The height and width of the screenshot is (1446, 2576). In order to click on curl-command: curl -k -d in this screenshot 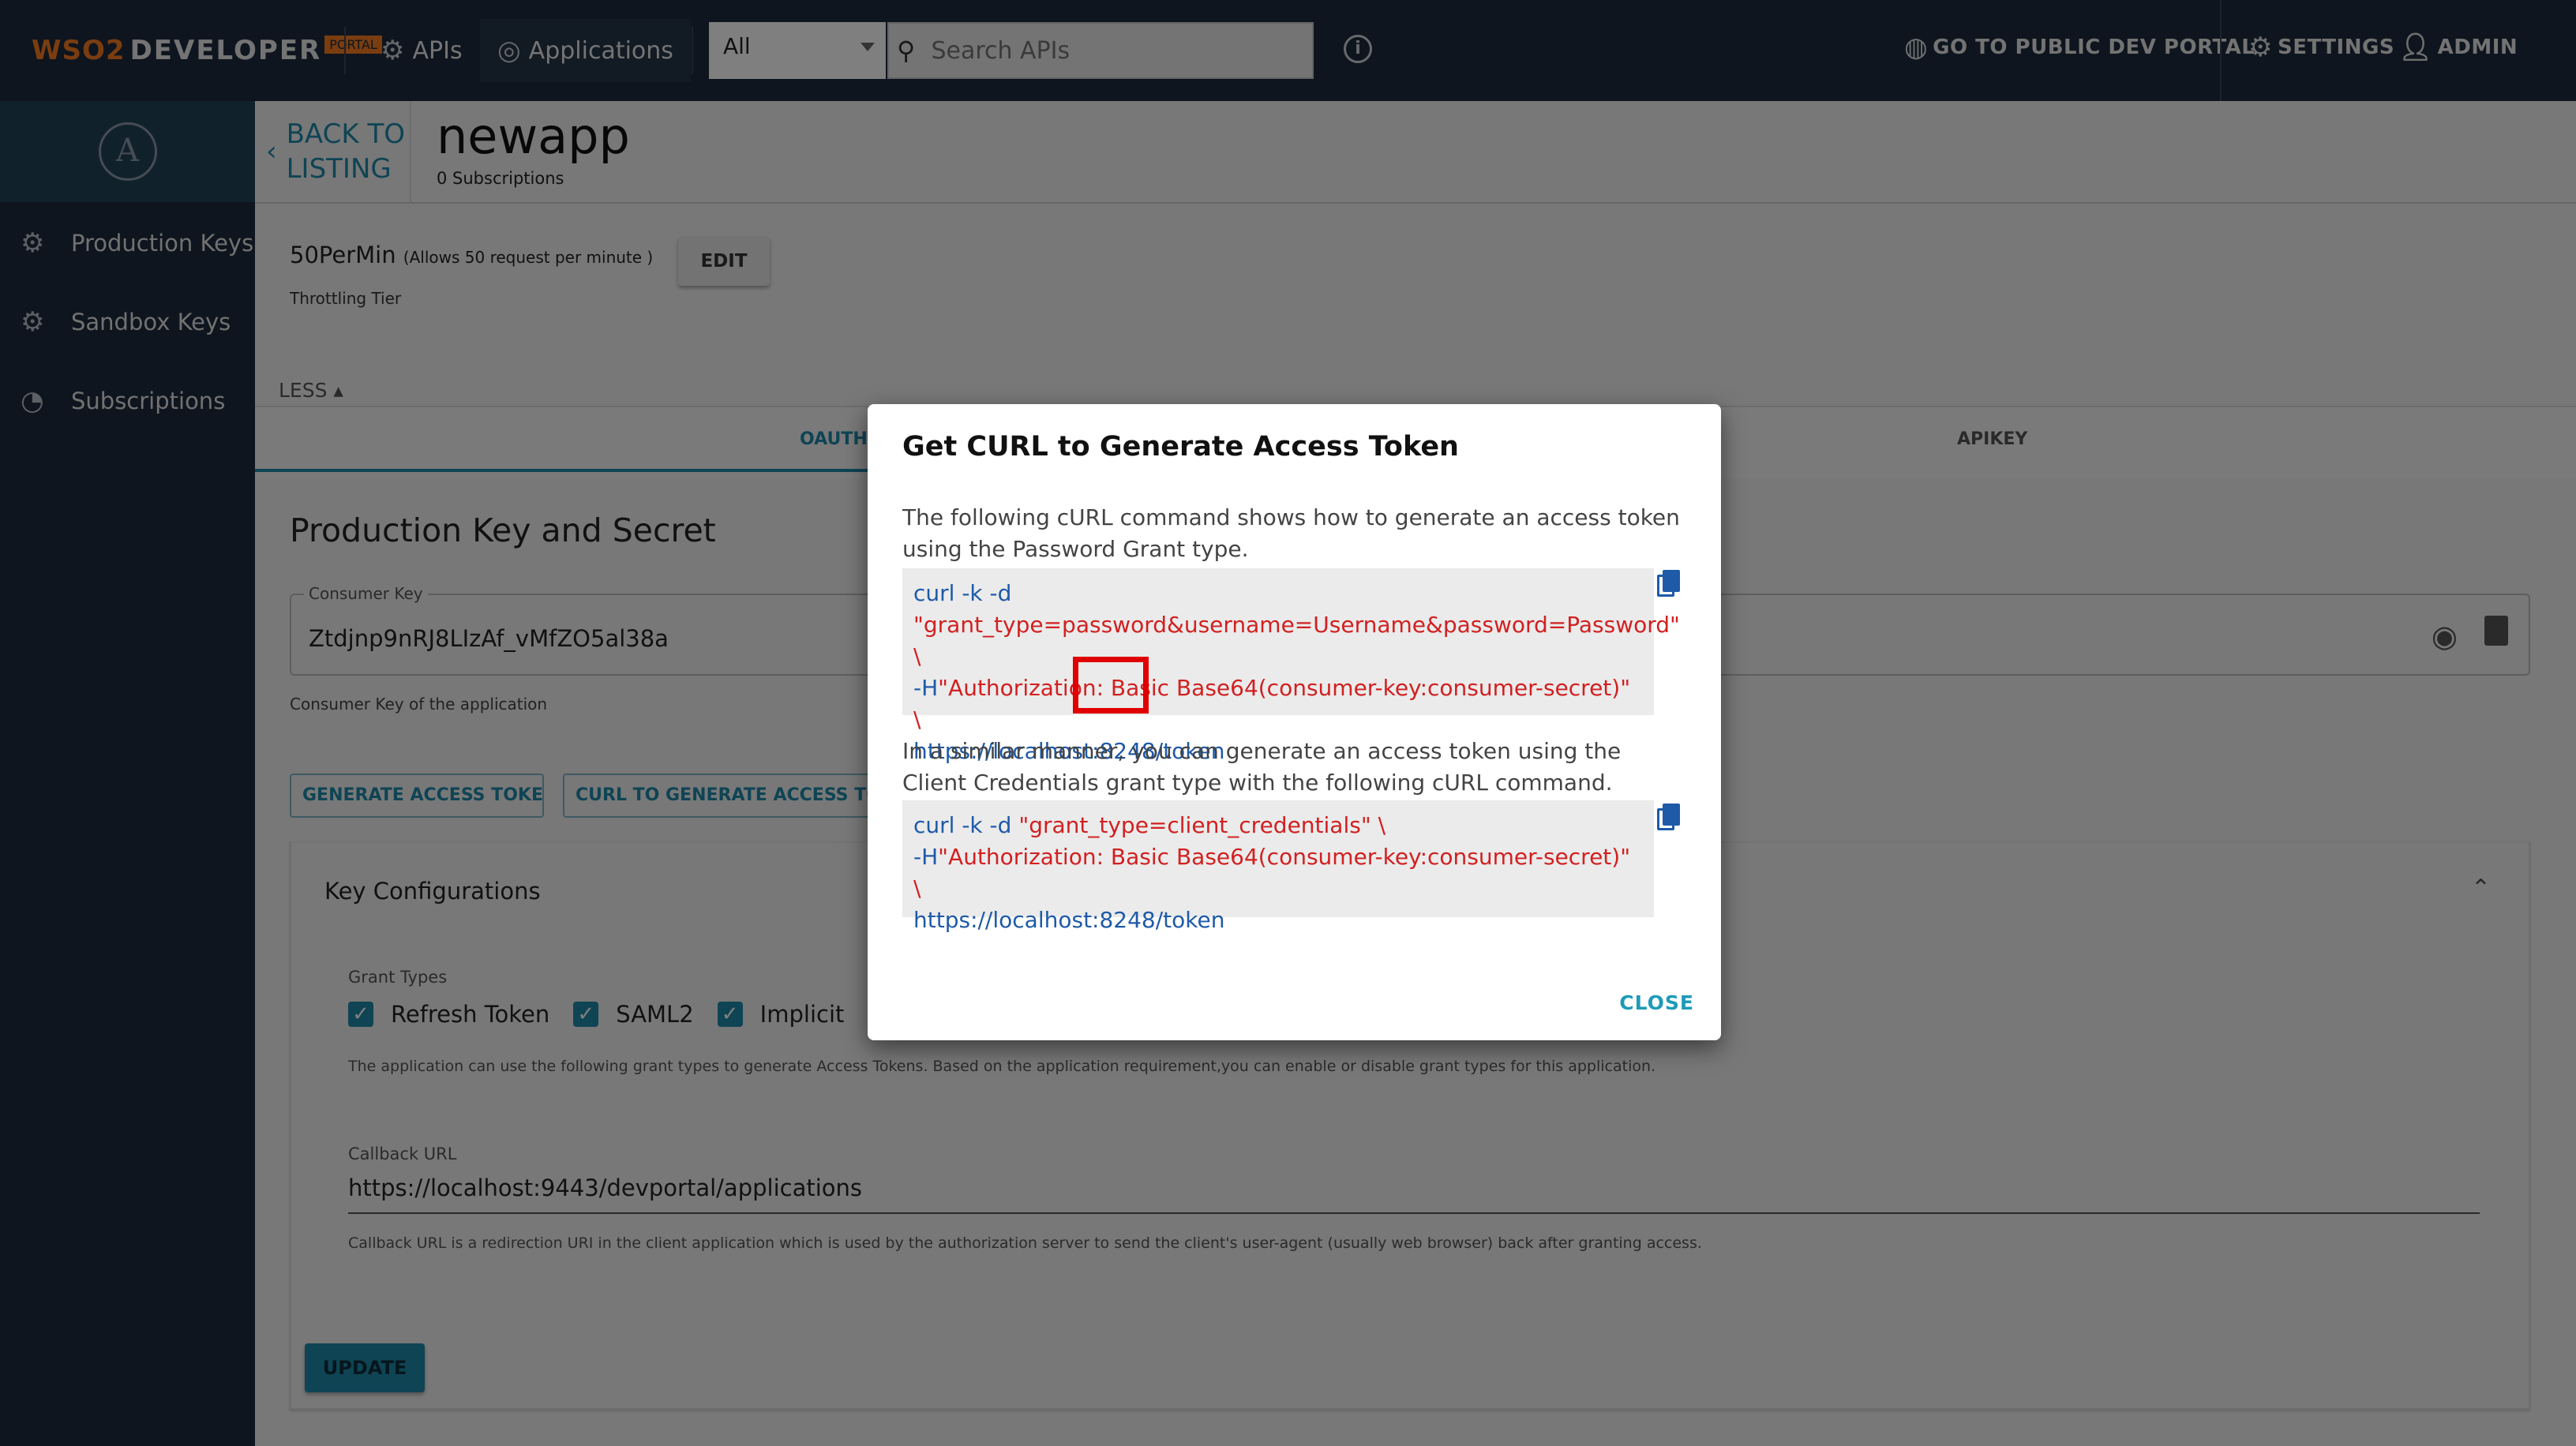, I will do `click(966, 825)`.